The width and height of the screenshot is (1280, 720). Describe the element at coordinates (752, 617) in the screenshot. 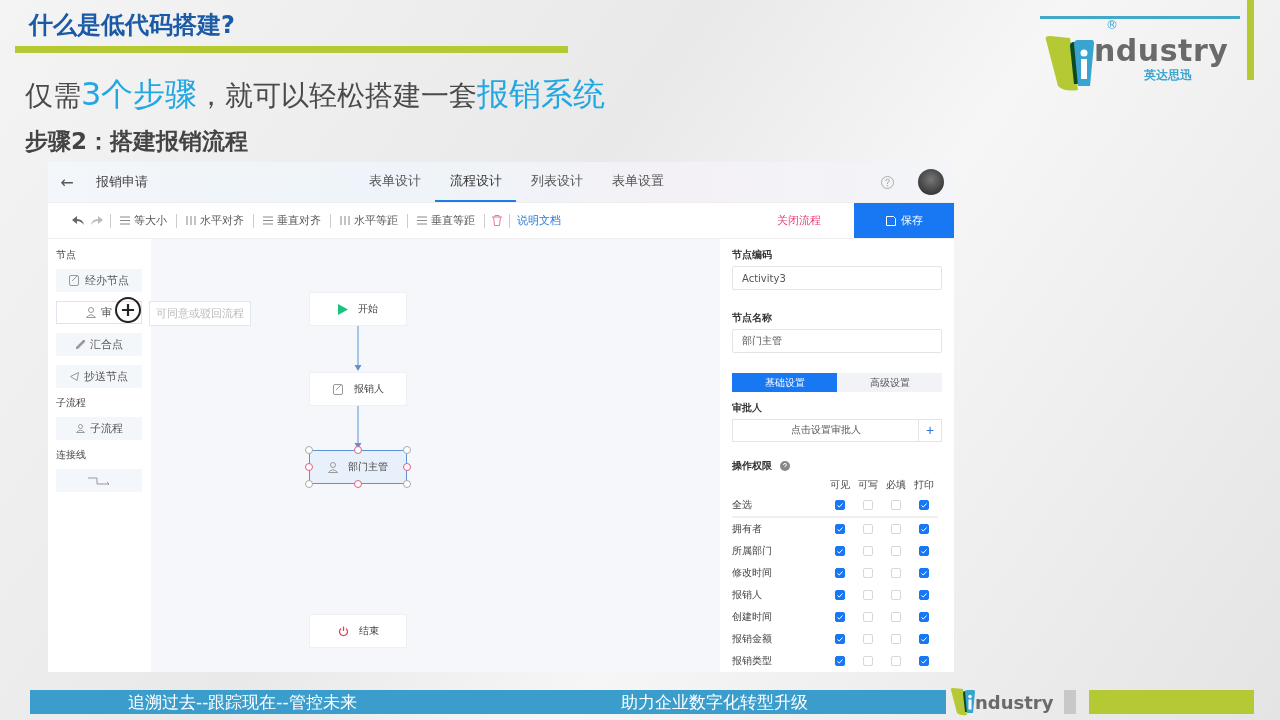

I see `field-name: 创建时间` at that location.